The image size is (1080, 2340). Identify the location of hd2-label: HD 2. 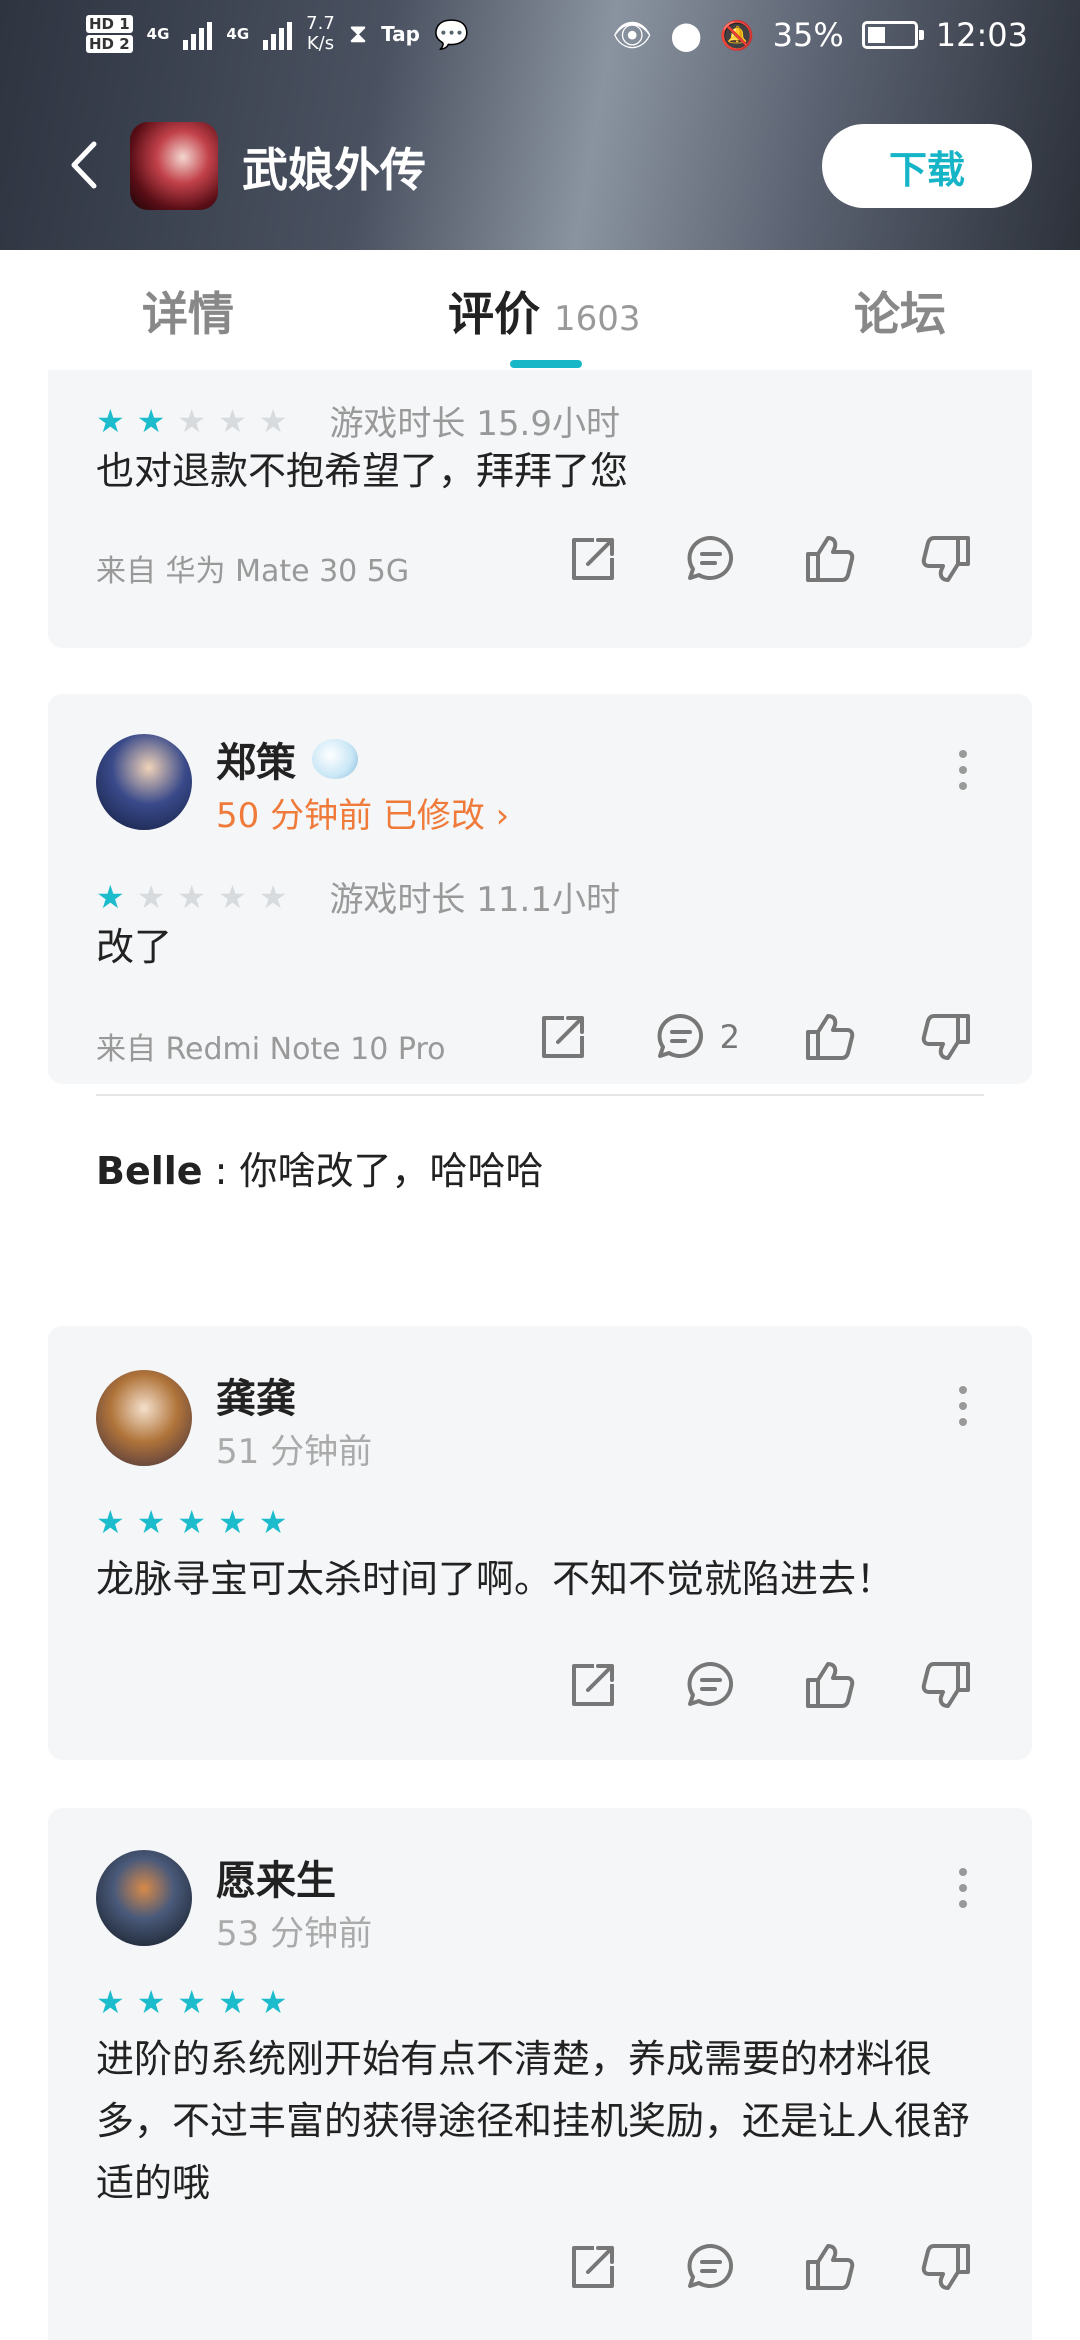
(109, 44).